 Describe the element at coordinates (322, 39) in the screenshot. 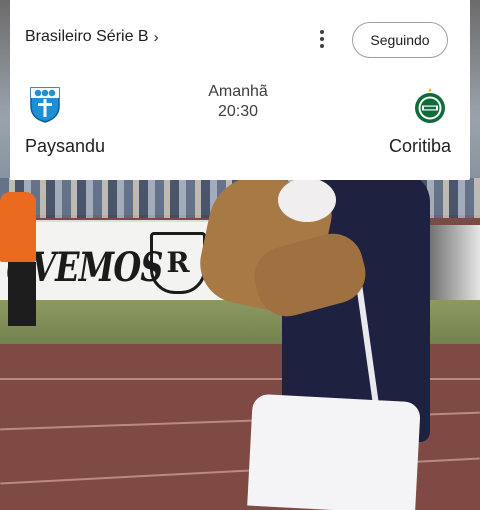

I see `more-vert-icon` at that location.